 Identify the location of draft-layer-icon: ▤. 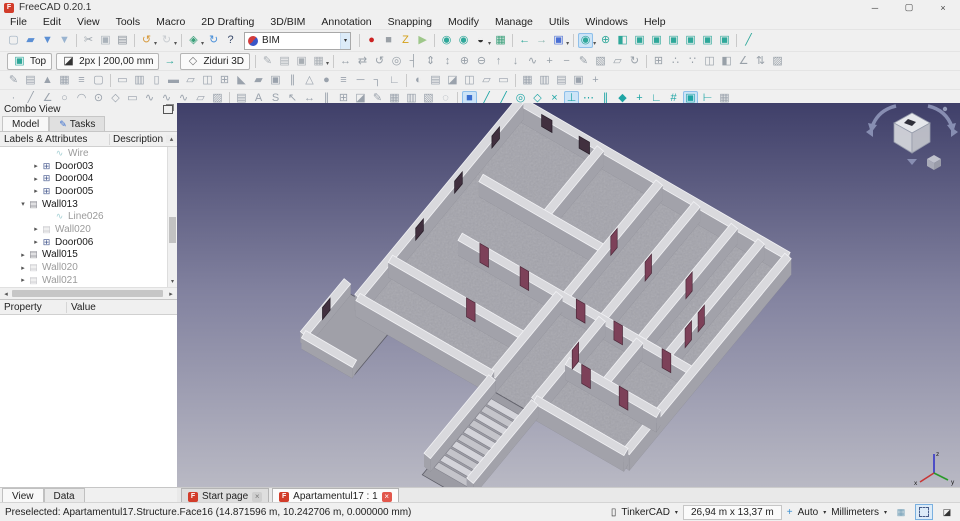
(284, 61).